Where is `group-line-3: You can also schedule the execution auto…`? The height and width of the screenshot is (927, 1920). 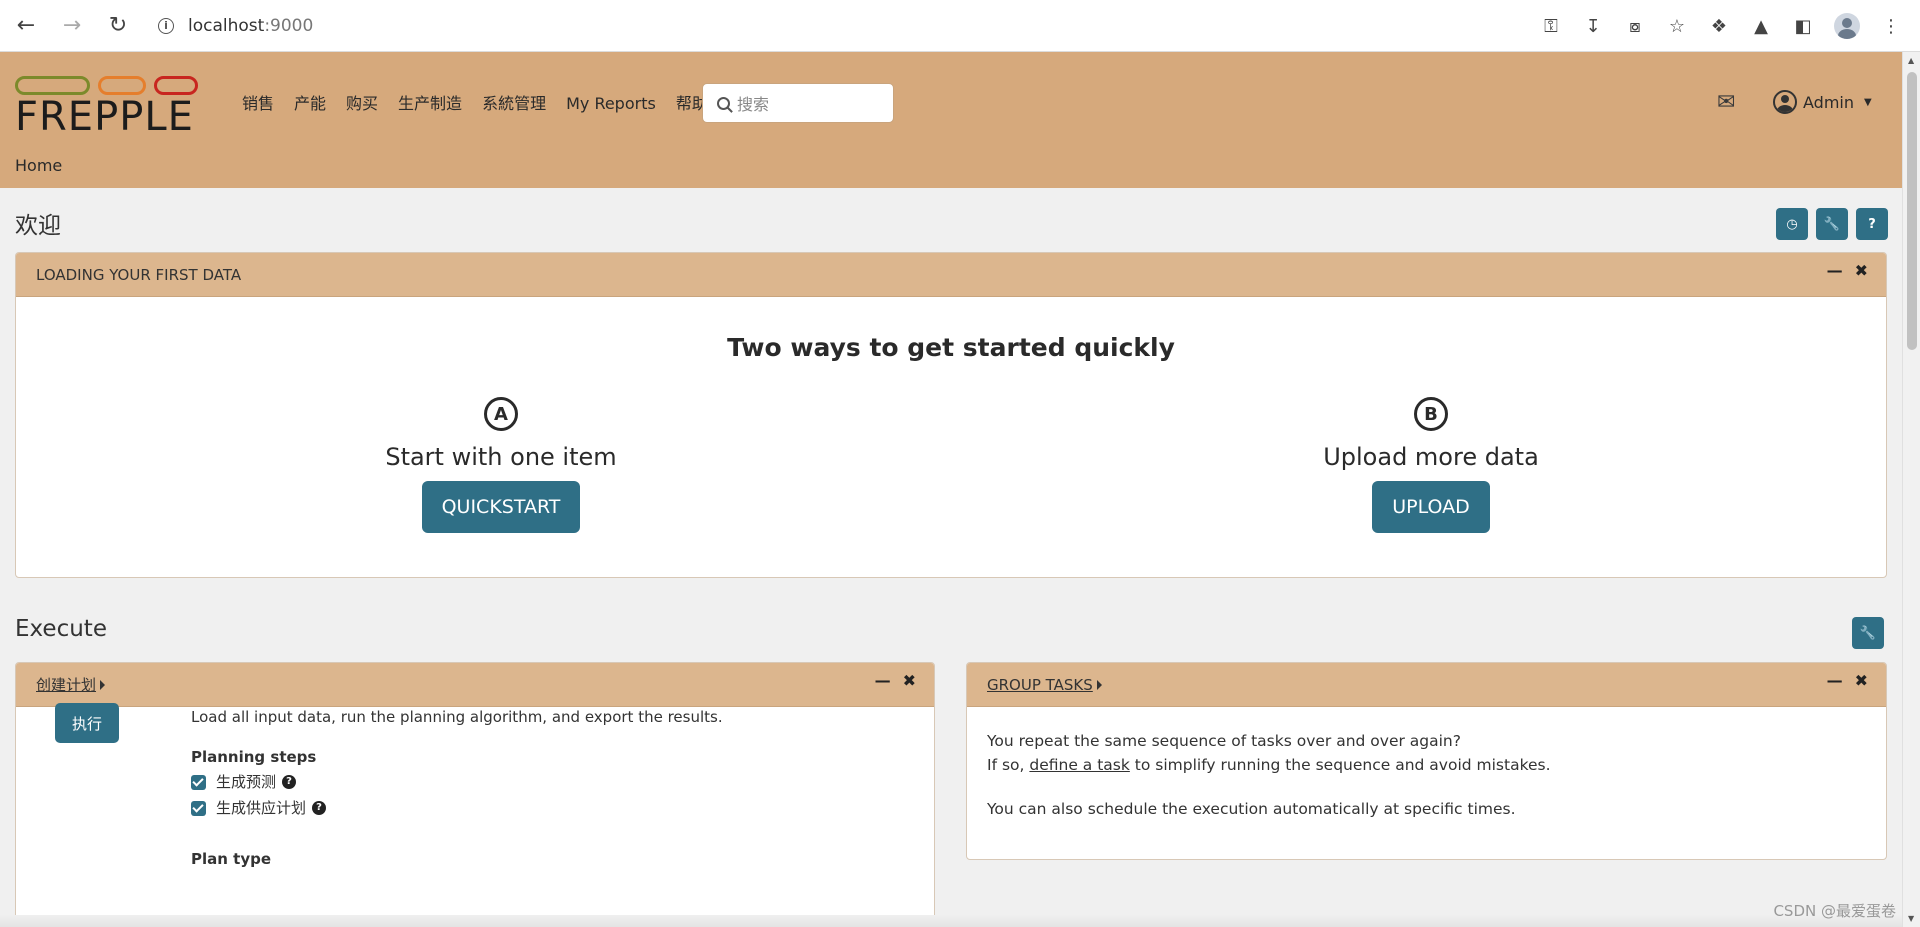
group-line-3: You can also schedule the execution auto… is located at coordinates (1251, 809).